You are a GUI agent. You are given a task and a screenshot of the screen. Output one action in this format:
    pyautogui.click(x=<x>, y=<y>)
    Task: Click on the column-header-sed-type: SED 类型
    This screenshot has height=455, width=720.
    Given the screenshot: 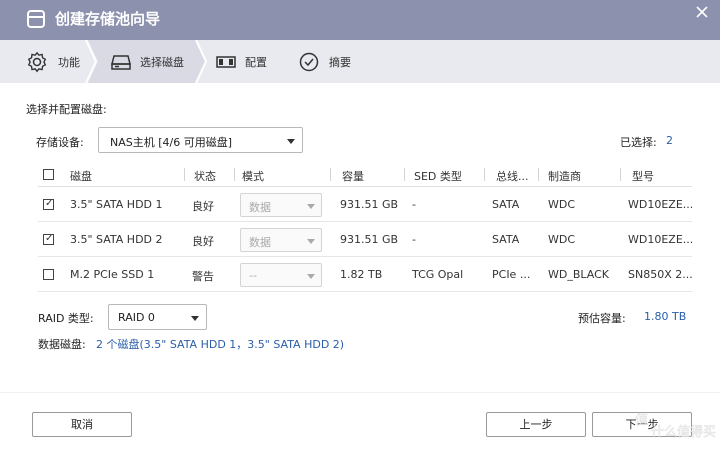 What is the action you would take?
    pyautogui.click(x=438, y=176)
    